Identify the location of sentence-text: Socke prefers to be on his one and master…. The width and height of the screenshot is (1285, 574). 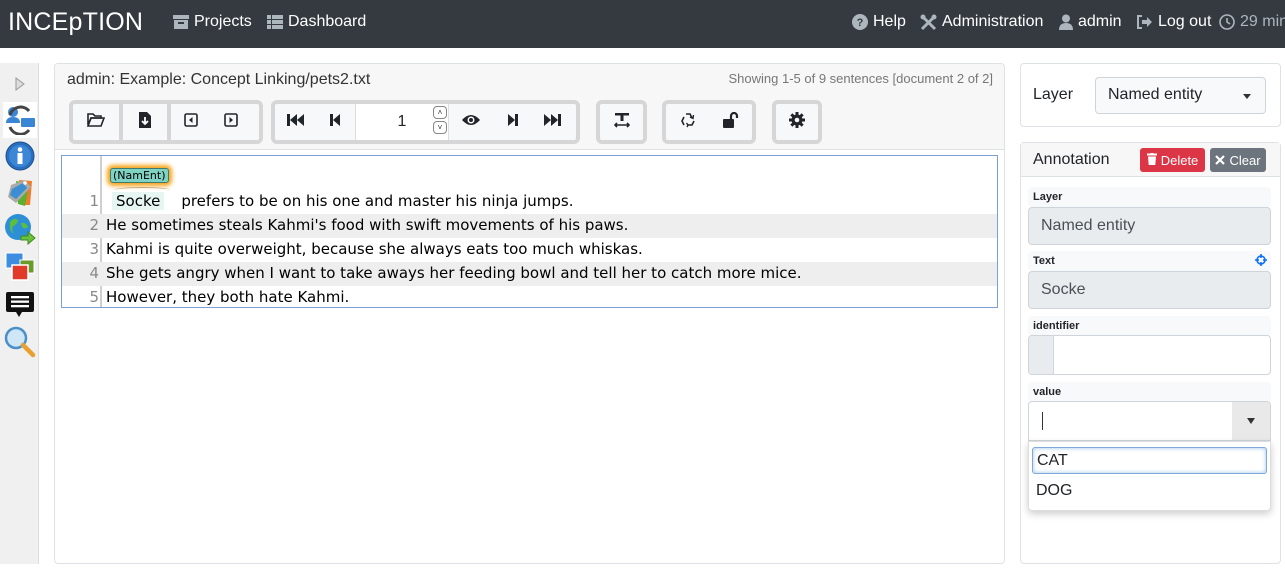
(343, 201).